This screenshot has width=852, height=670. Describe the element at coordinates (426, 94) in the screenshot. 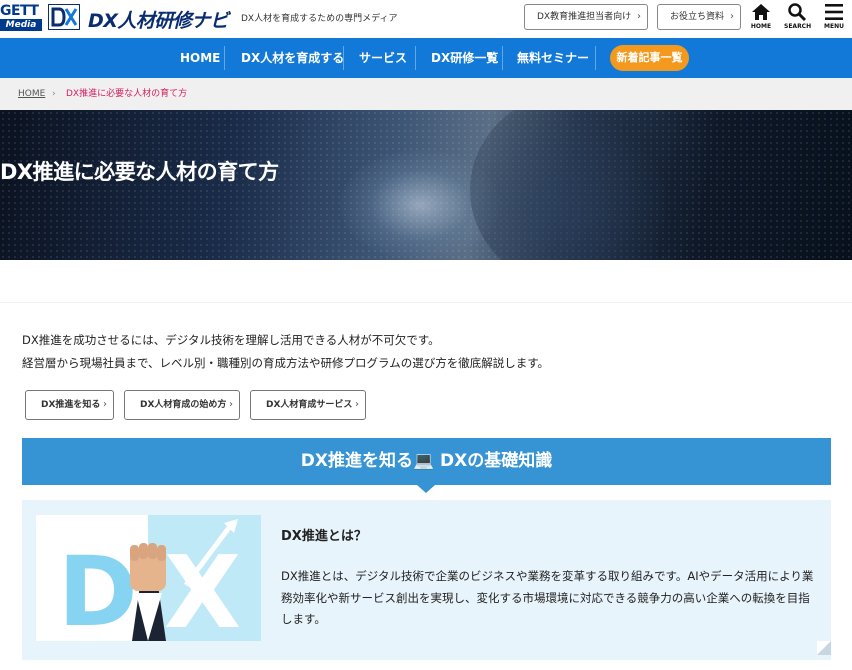

I see `breadcrumb: HOME › DX推進に必要な人材の育て方` at that location.